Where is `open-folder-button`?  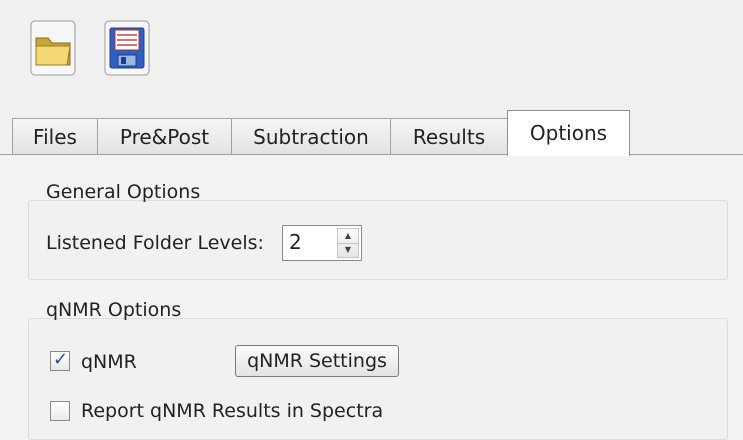 open-folder-button is located at coordinates (53, 48).